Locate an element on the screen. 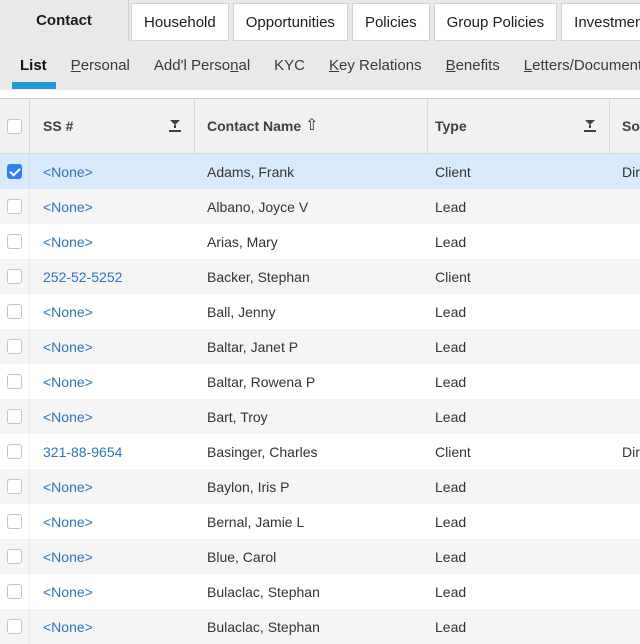 This screenshot has height=644, width=640. contact-name-cell: Bart, Troy is located at coordinates (237, 416).